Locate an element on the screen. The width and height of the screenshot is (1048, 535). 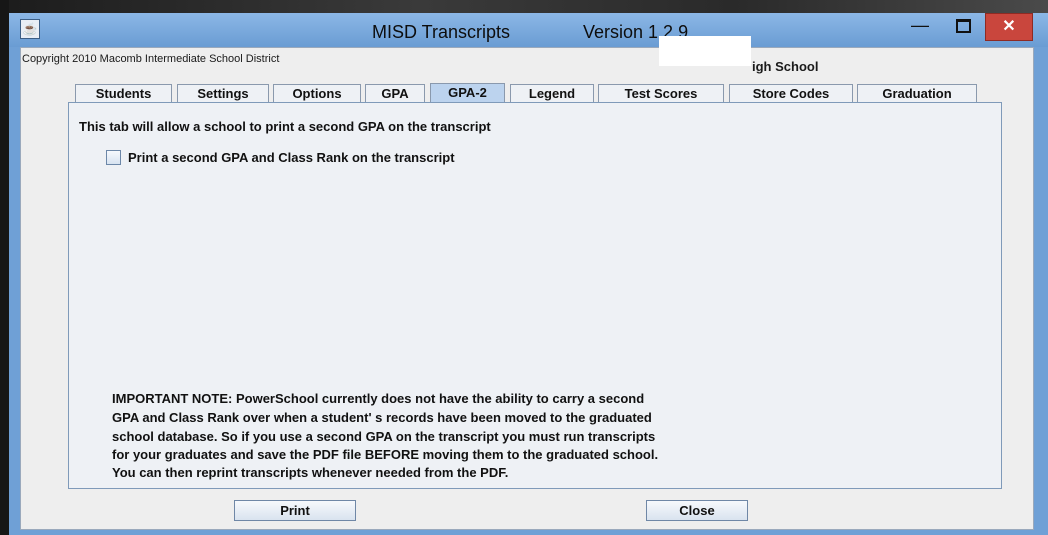
close-button: Close is located at coordinates (697, 510).